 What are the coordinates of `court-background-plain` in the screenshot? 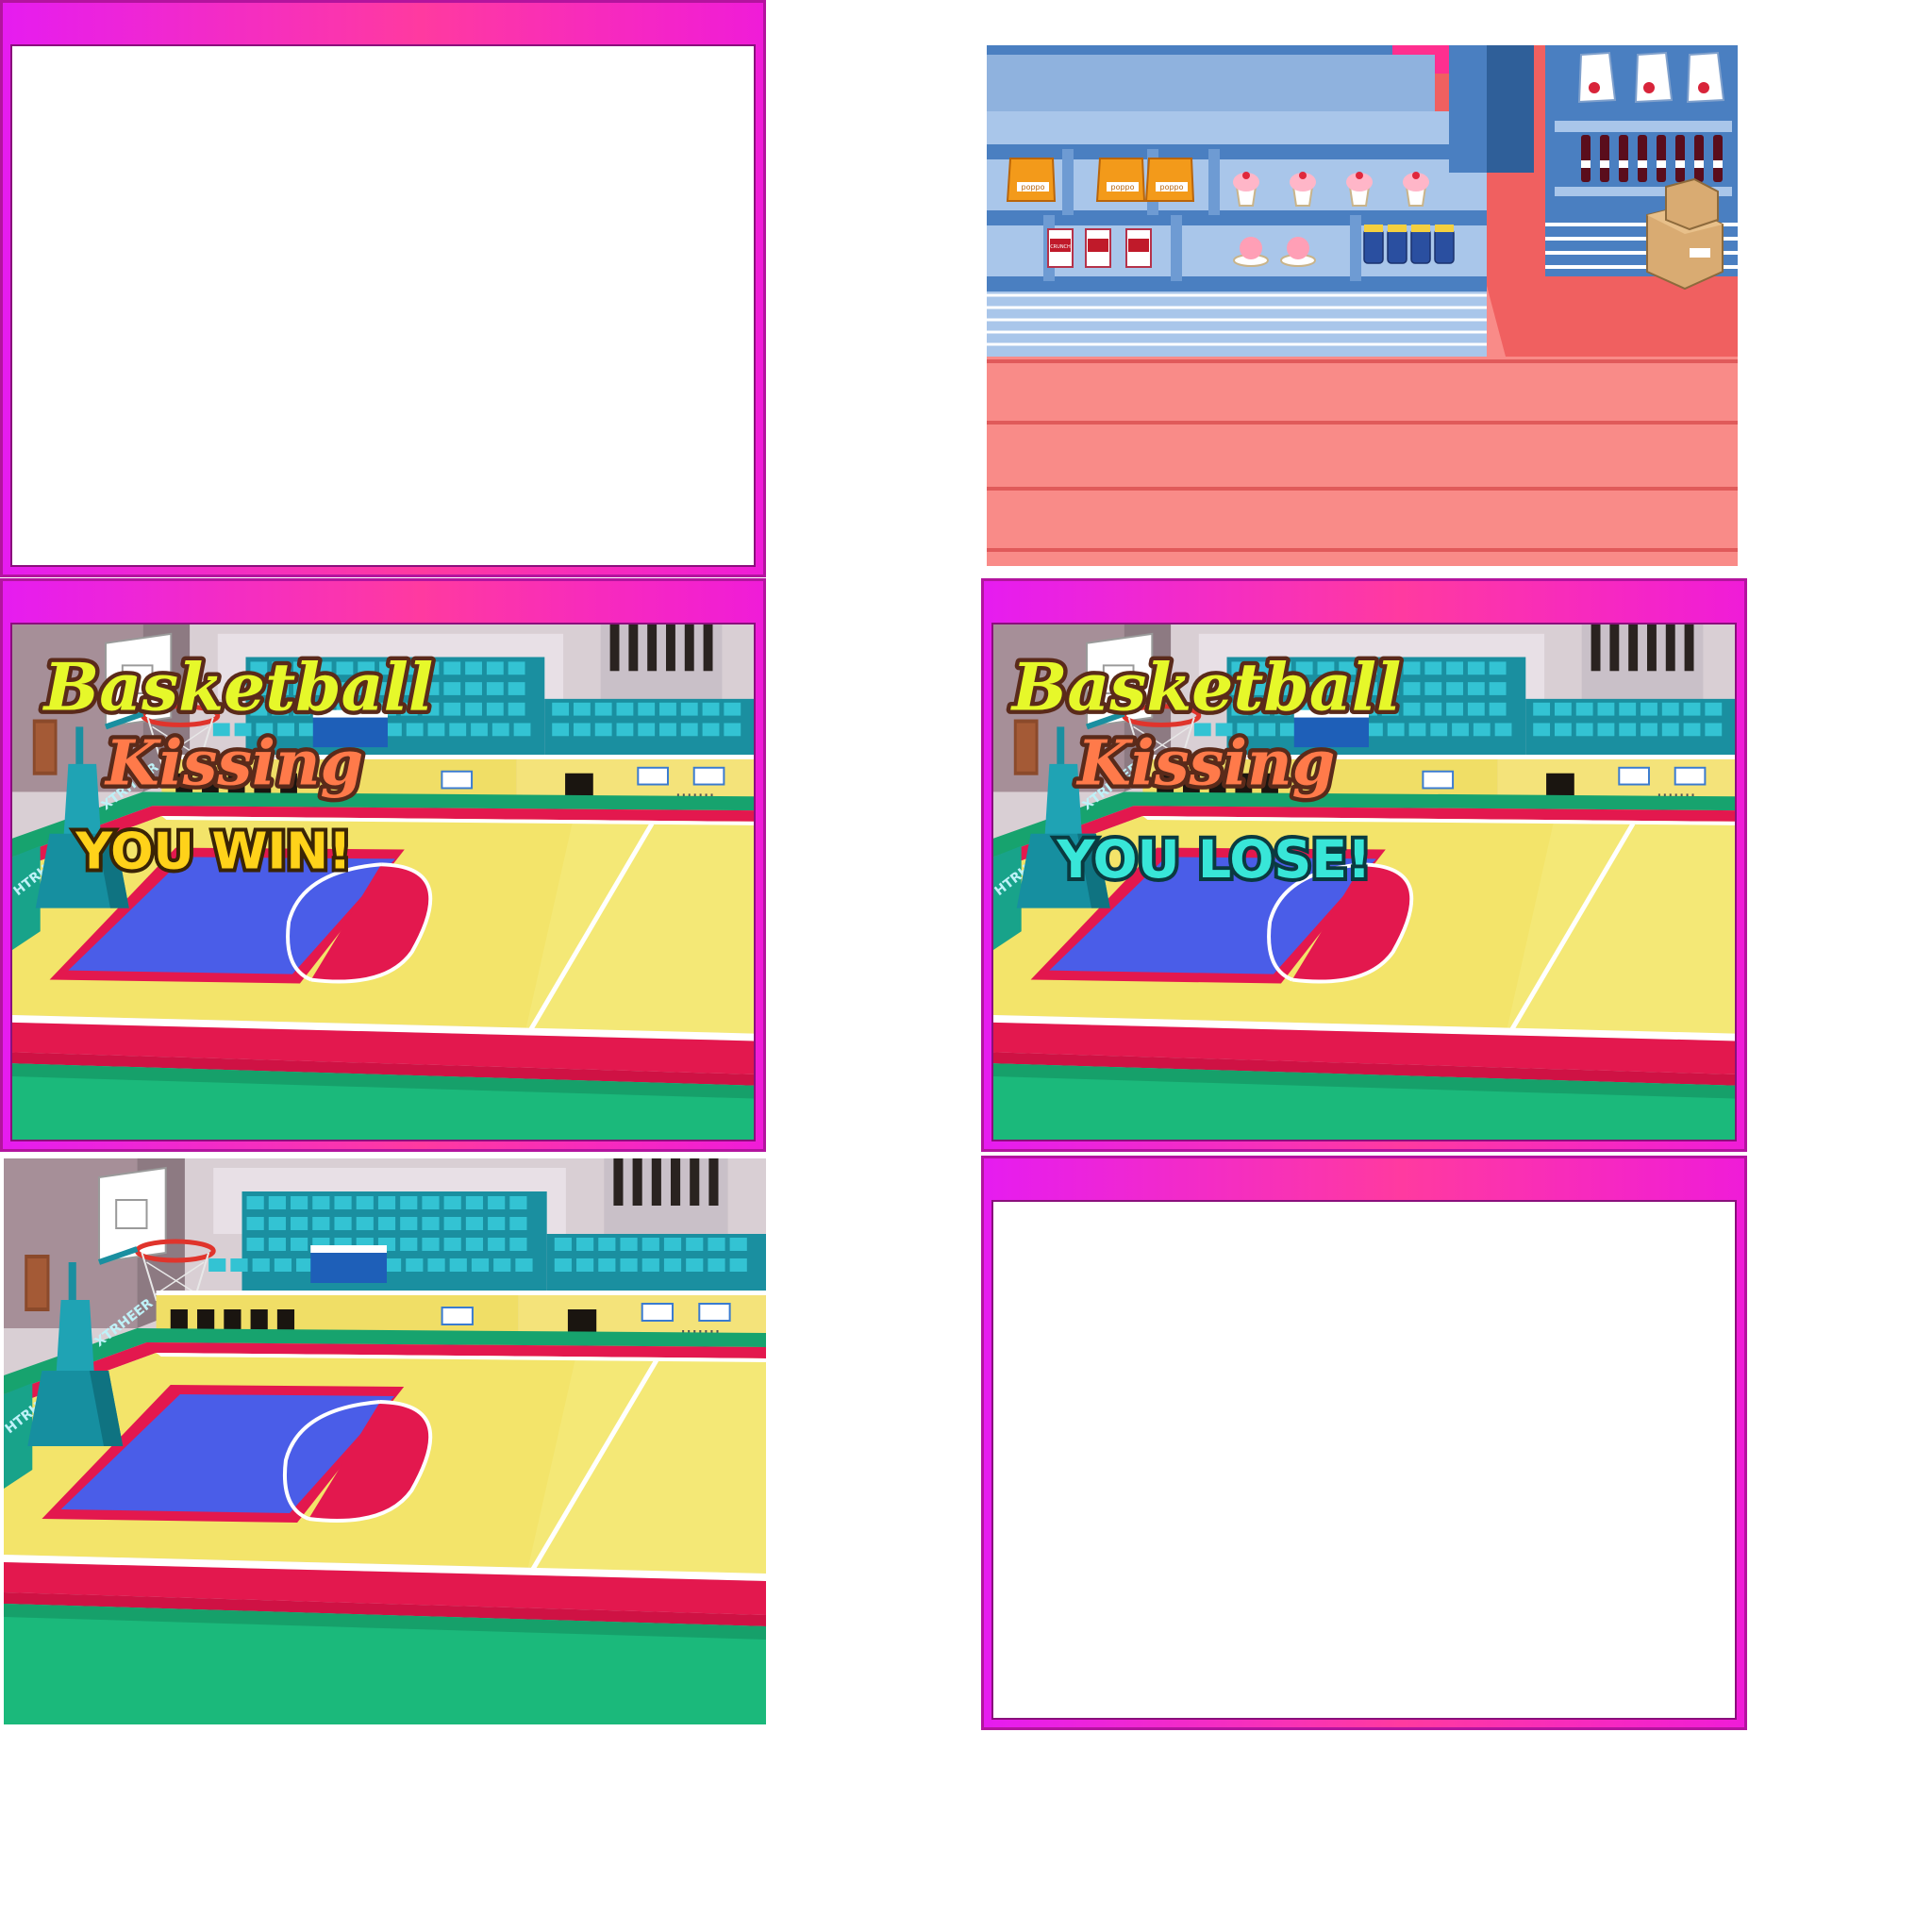 It's located at (385, 1441).